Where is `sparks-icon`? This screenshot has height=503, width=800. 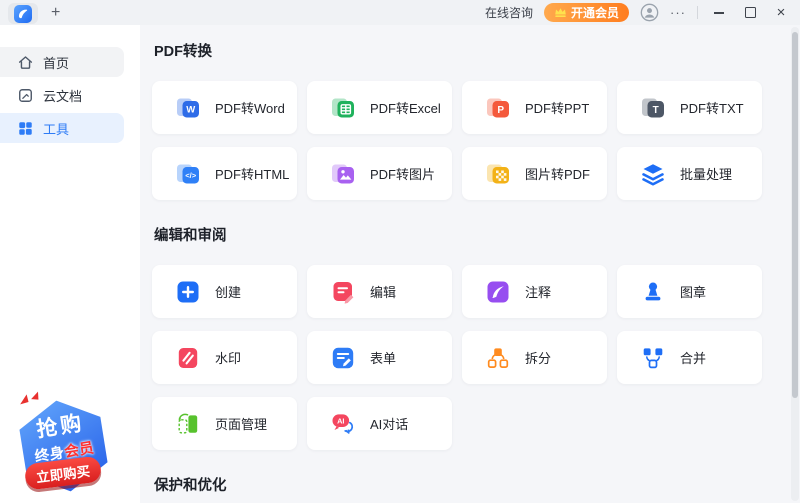 sparks-icon is located at coordinates (29, 398).